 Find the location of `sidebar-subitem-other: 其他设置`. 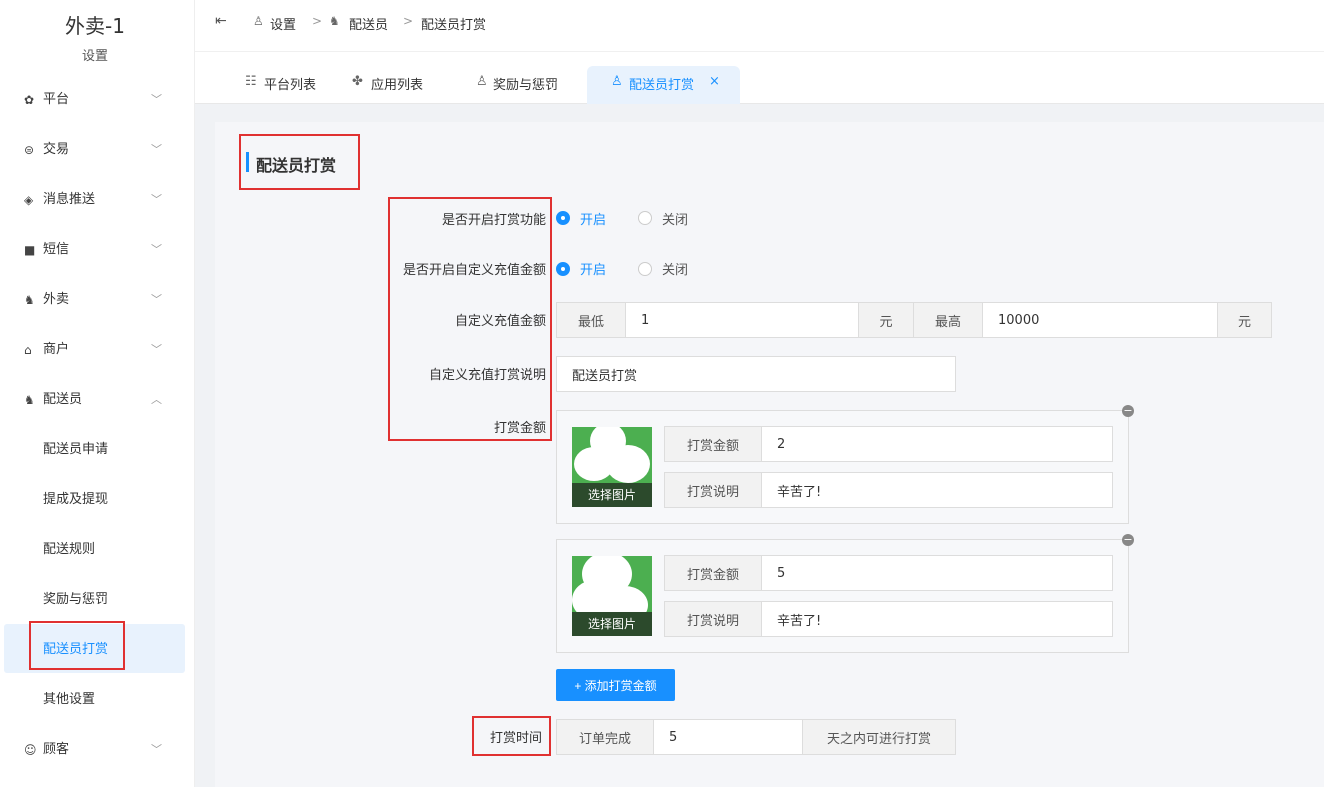

sidebar-subitem-other: 其他设置 is located at coordinates (69, 700).